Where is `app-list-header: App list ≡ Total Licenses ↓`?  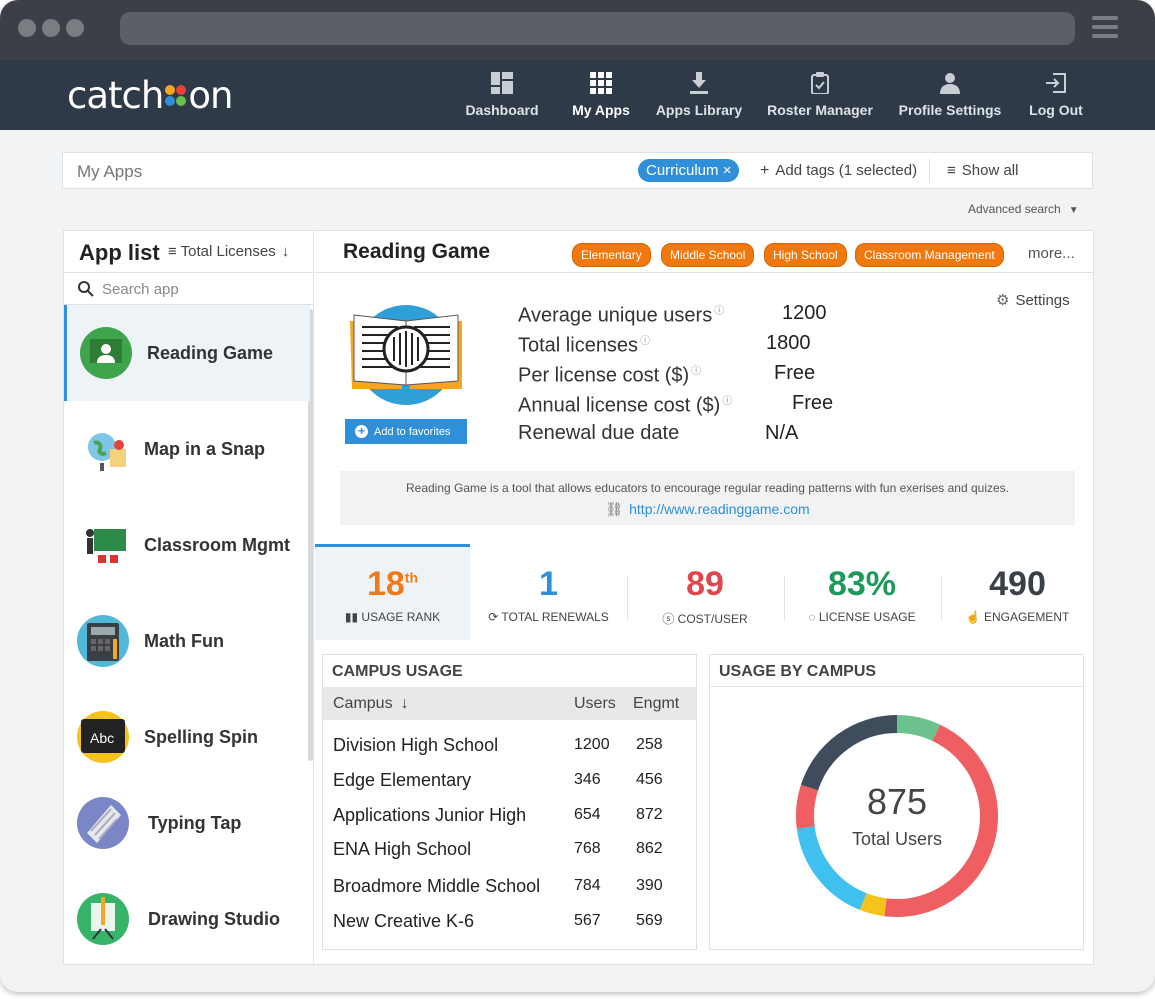 app-list-header: App list ≡ Total Licenses ↓ is located at coordinates (189, 252).